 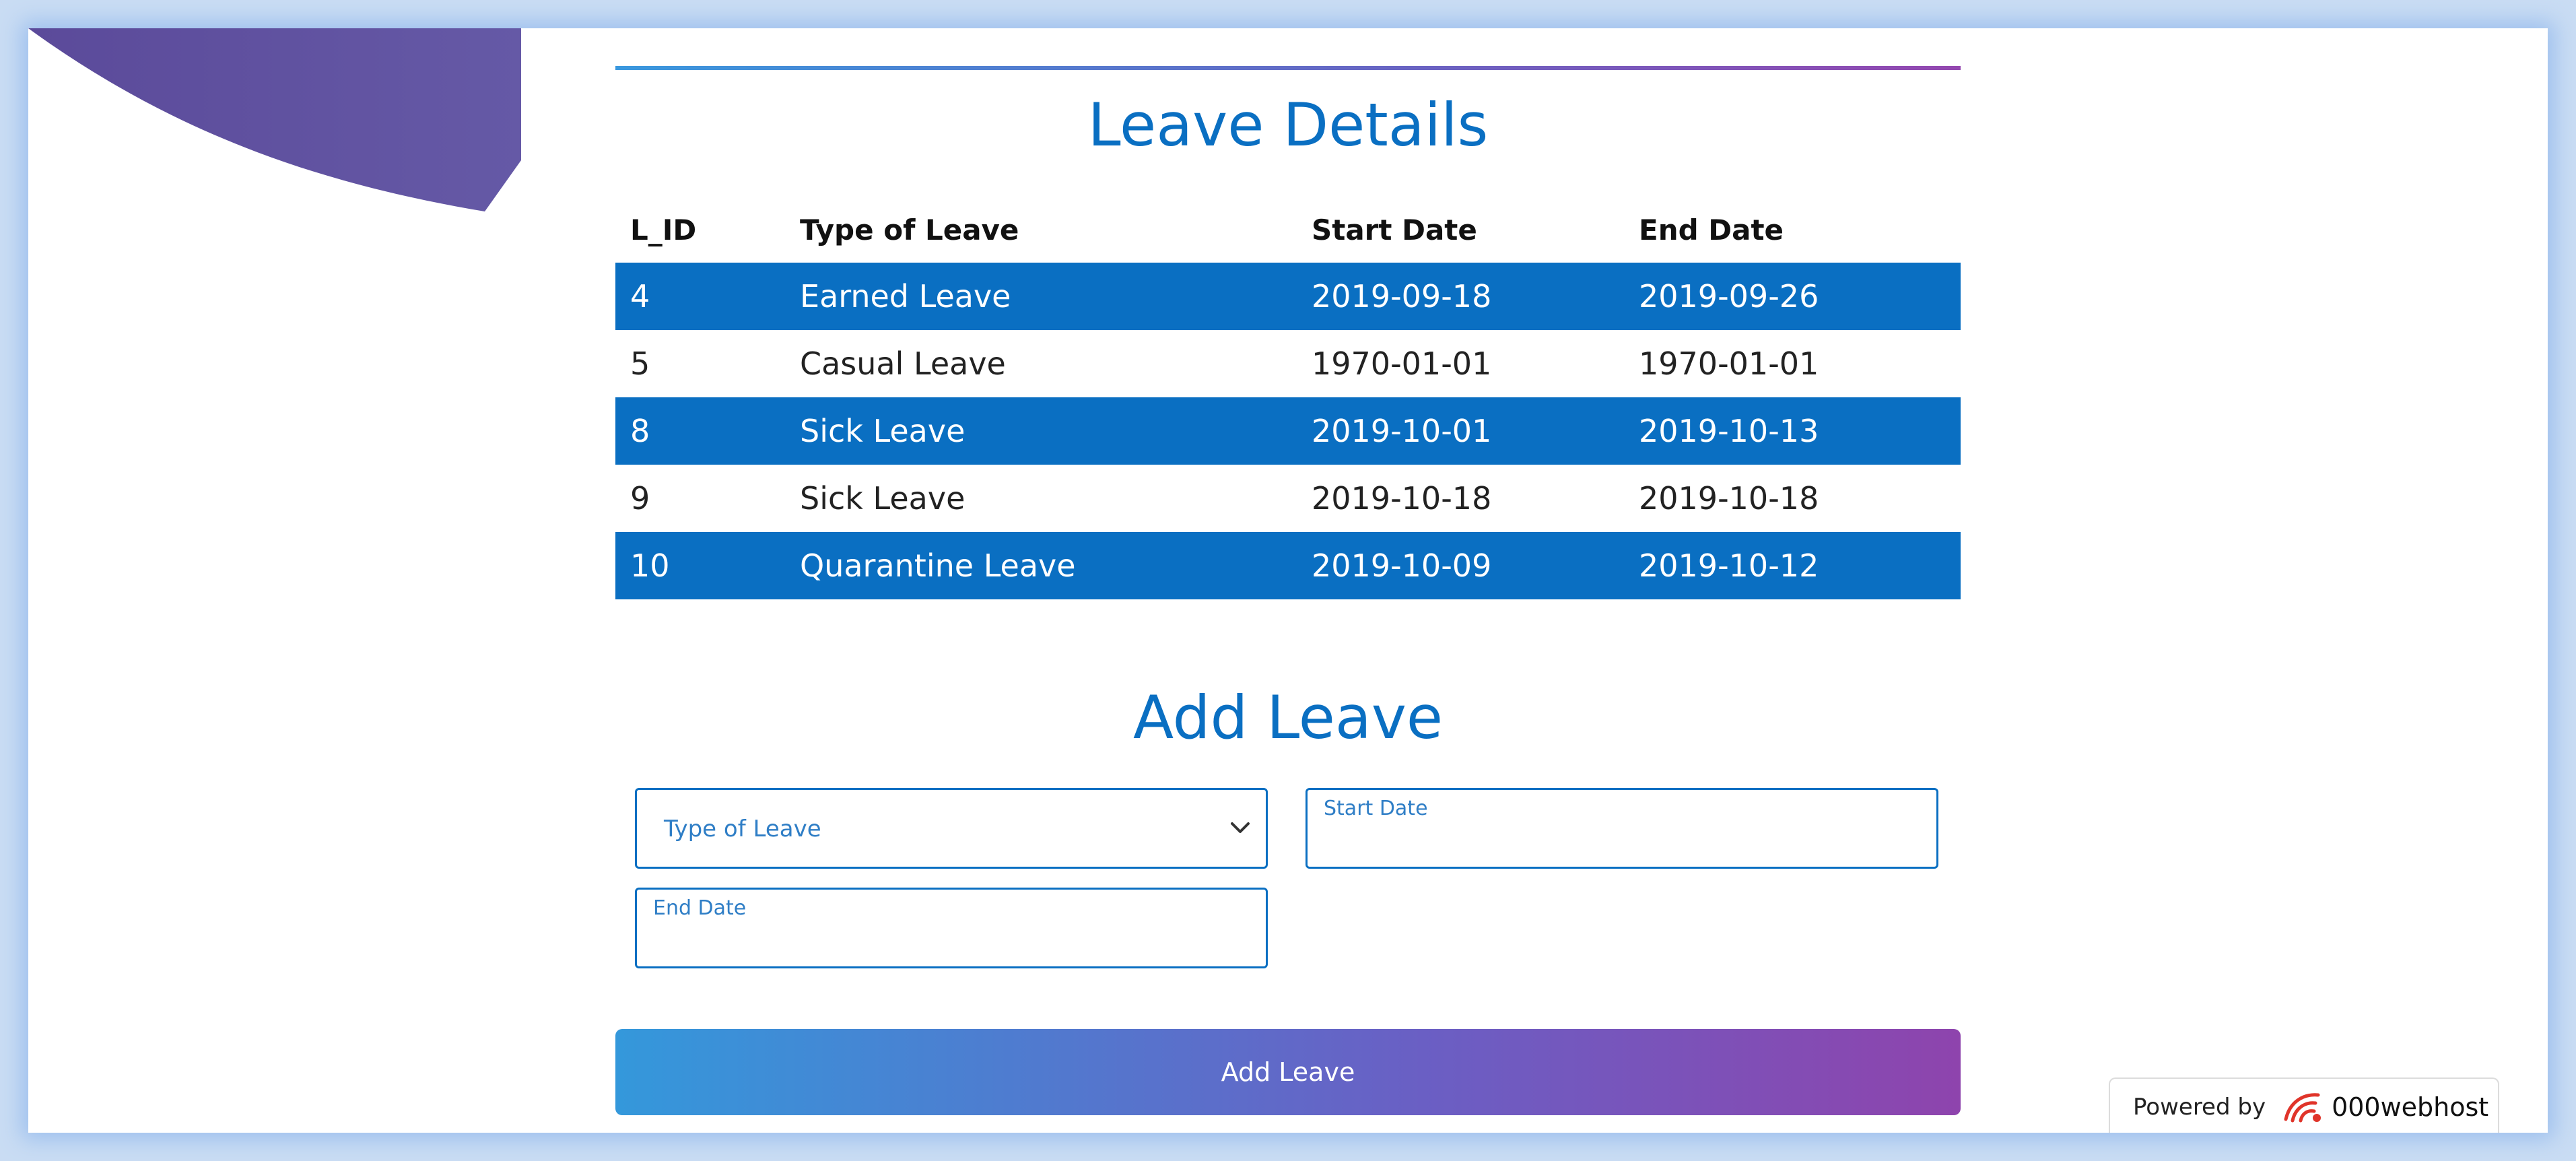 What do you see at coordinates (1240, 827) in the screenshot?
I see `chevron-down-icon` at bounding box center [1240, 827].